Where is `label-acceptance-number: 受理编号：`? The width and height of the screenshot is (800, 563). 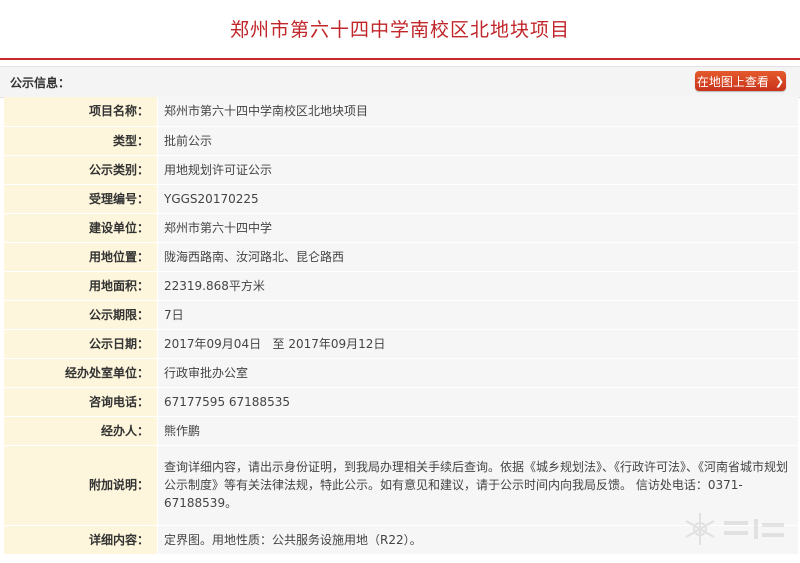 label-acceptance-number: 受理编号： is located at coordinates (81, 199).